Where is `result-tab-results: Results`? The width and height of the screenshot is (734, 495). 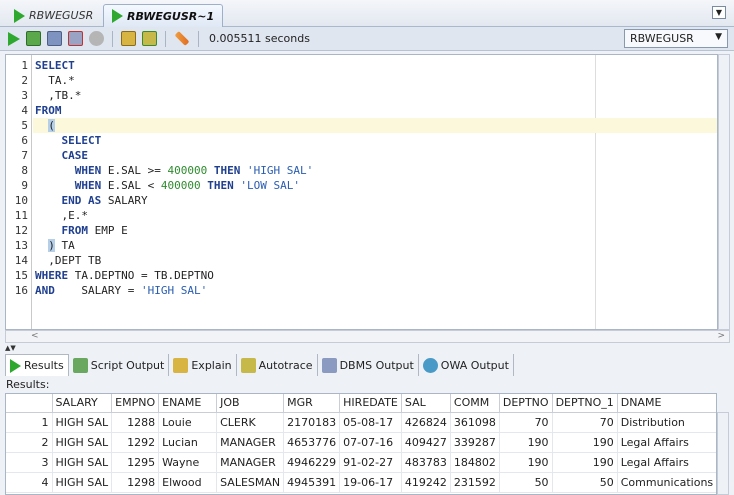
result-tab-results: Results is located at coordinates (37, 365).